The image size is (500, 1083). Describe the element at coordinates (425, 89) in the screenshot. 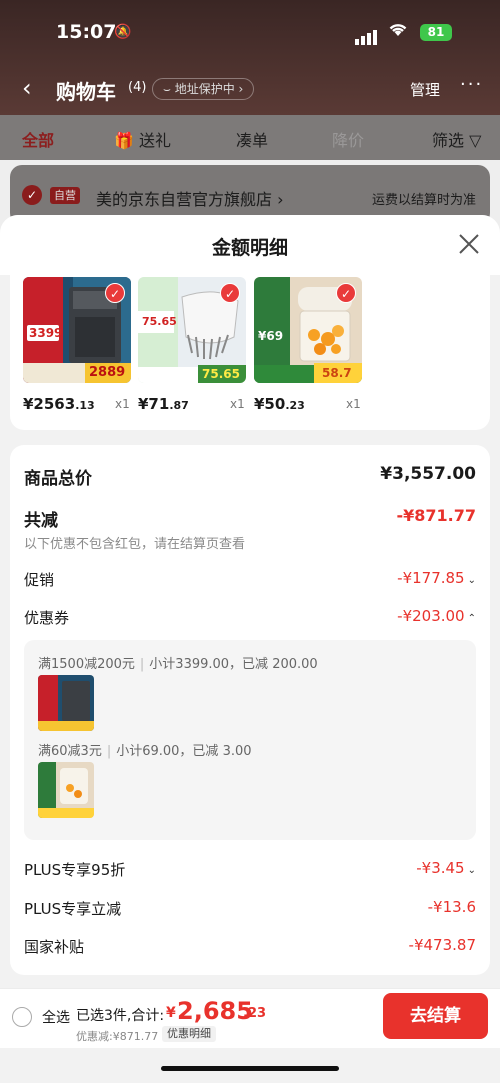

I see `manage-button: 管理` at that location.